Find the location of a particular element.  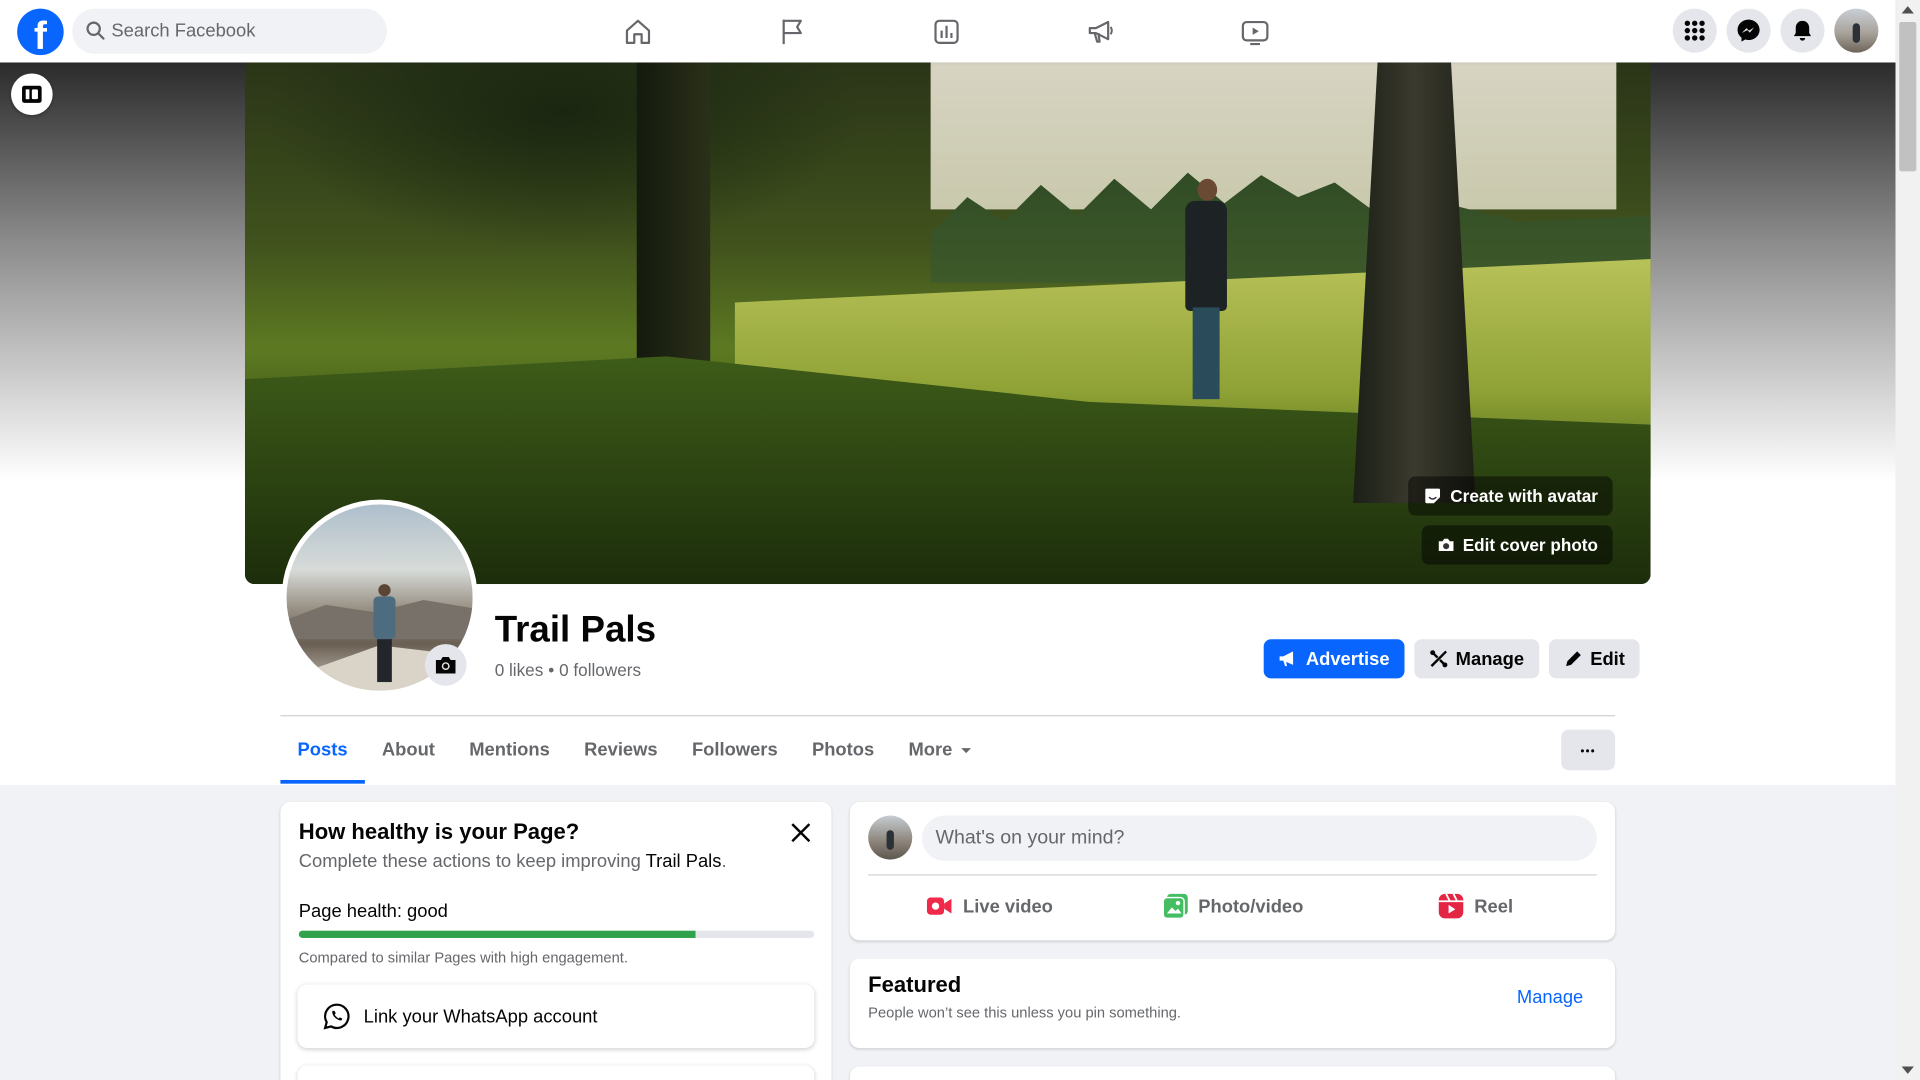

link-whatsapp-button: Link your WhatsApp account is located at coordinates (556, 1016).